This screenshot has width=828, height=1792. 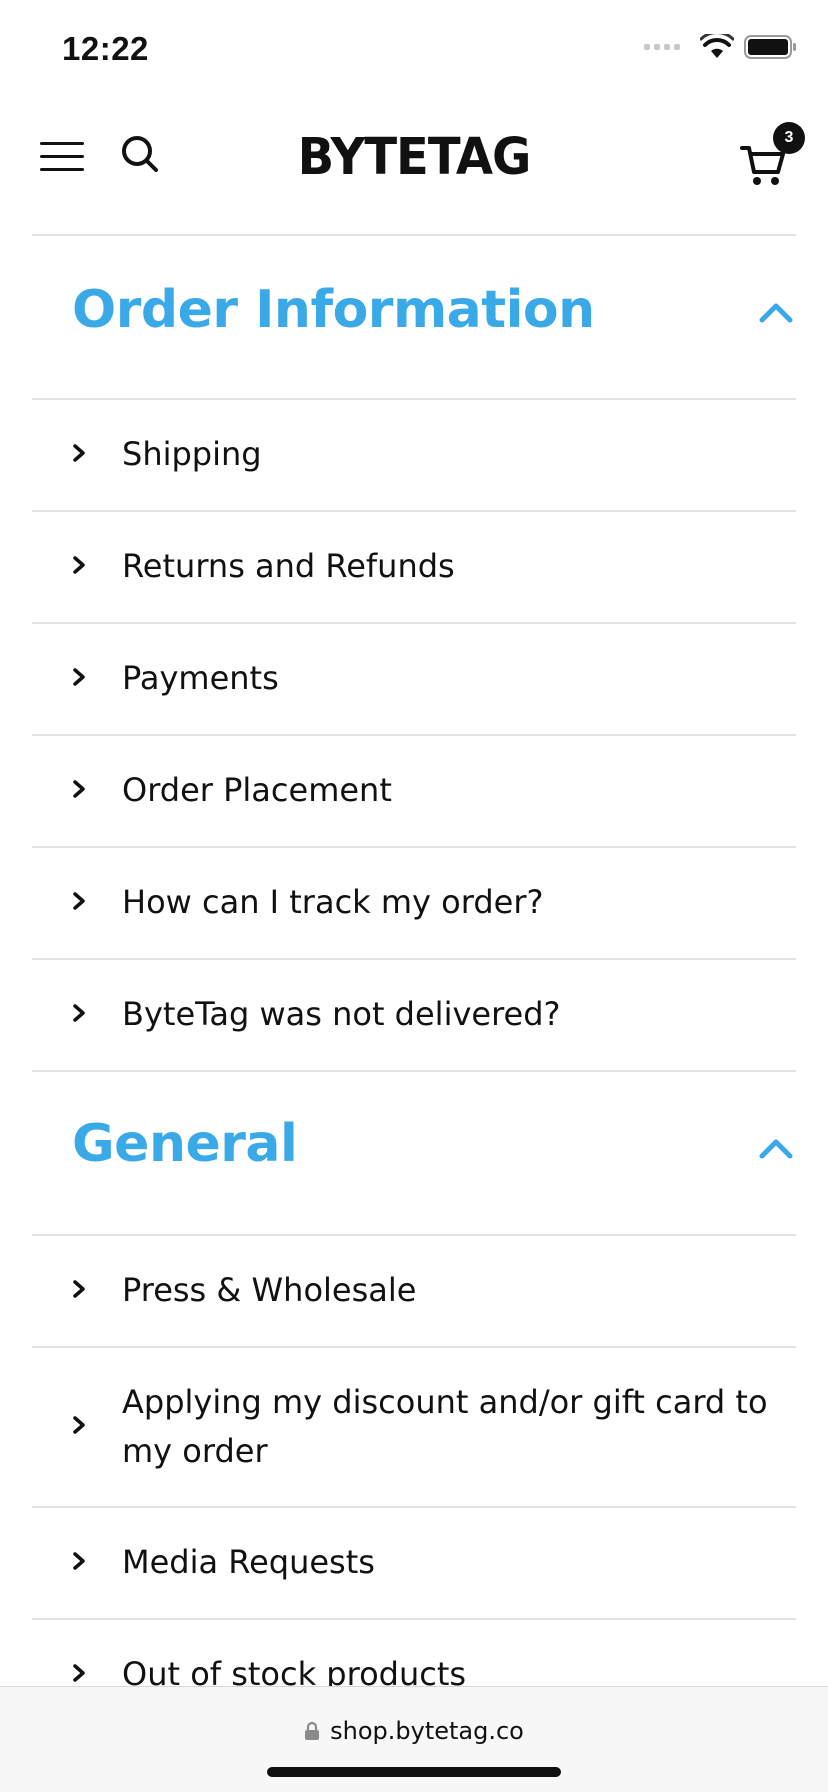 I want to click on status-icons, so click(x=721, y=47).